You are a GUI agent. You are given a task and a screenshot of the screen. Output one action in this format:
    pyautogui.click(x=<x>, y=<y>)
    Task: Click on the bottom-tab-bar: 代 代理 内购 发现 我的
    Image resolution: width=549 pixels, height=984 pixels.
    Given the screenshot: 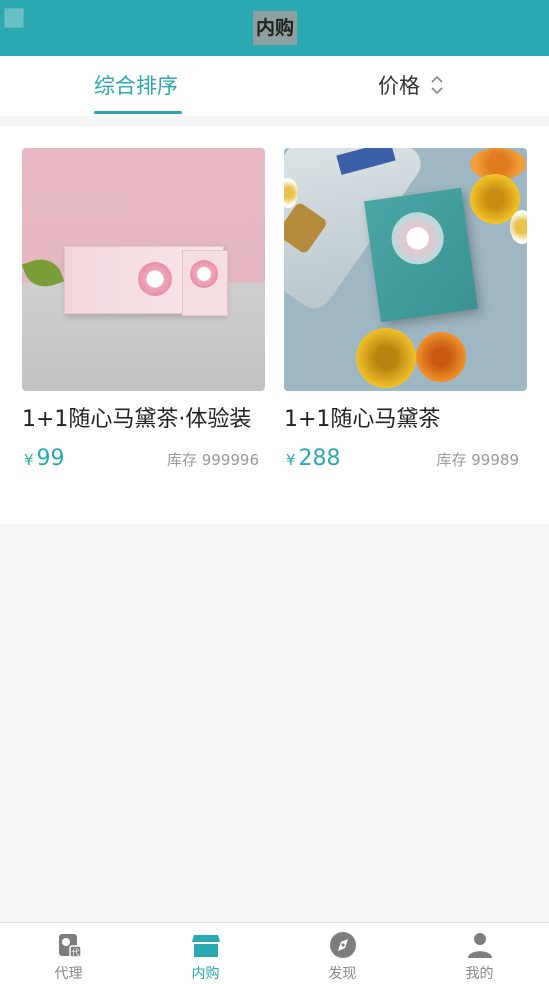 What is the action you would take?
    pyautogui.click(x=274, y=953)
    